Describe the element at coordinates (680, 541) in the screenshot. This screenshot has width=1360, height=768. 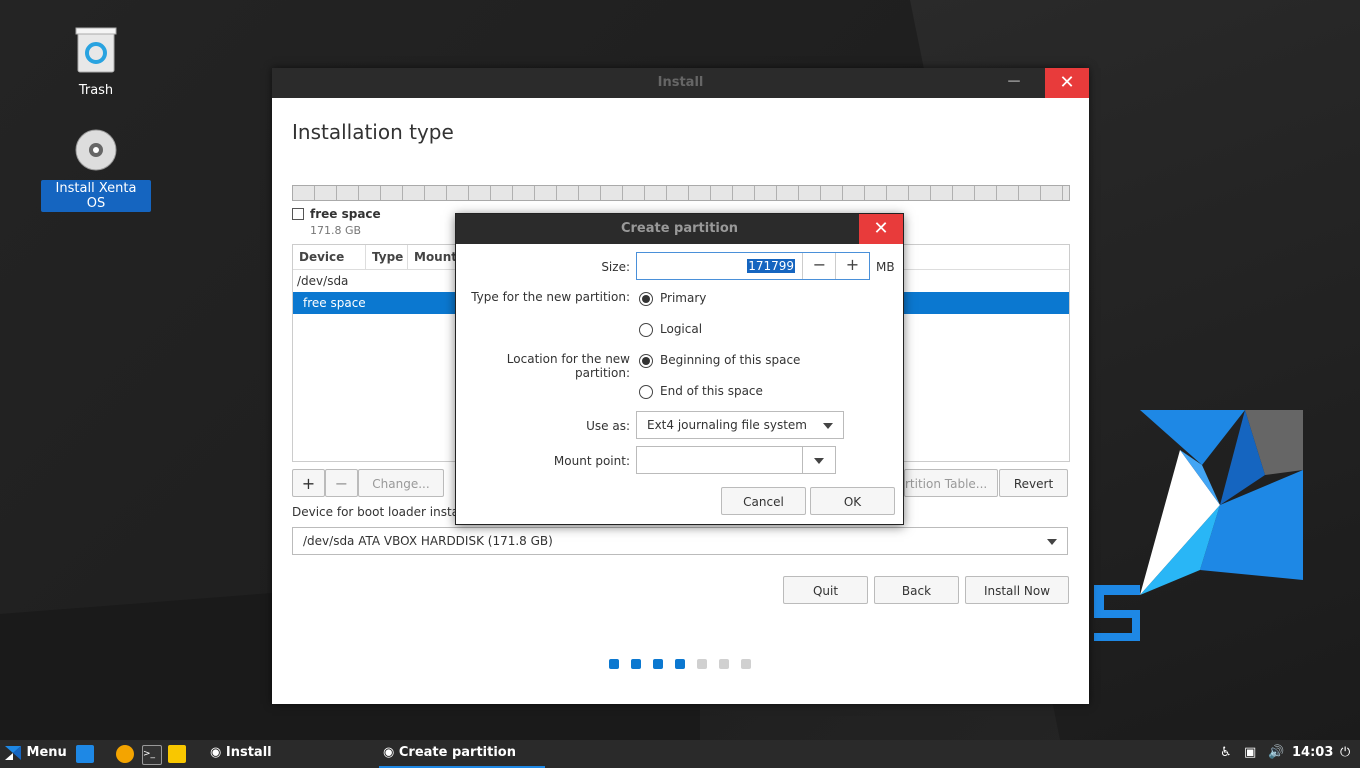
I see `boot-loader-select: /dev/sda ATA VBOX HARDDISK (171.8 GB)` at that location.